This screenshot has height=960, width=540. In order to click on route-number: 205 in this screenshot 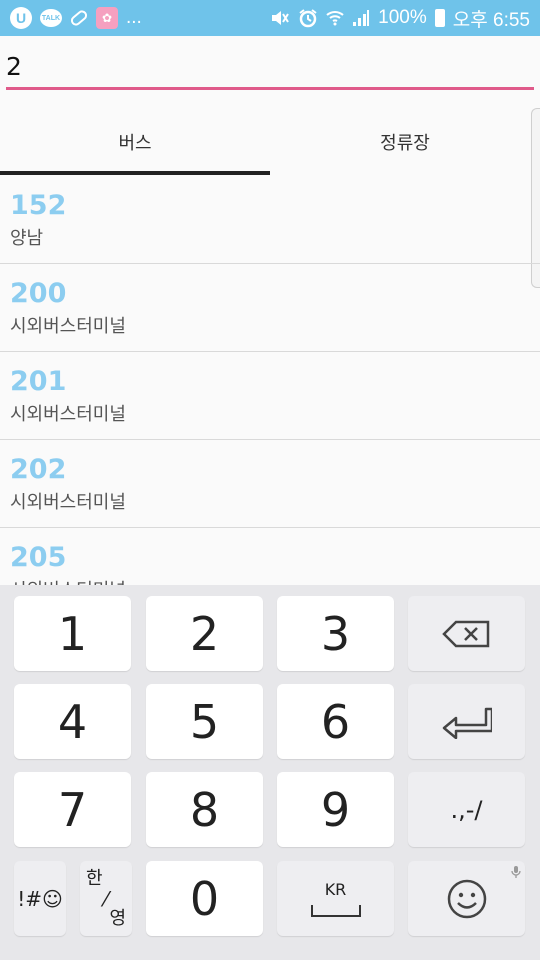, I will do `click(38, 557)`.